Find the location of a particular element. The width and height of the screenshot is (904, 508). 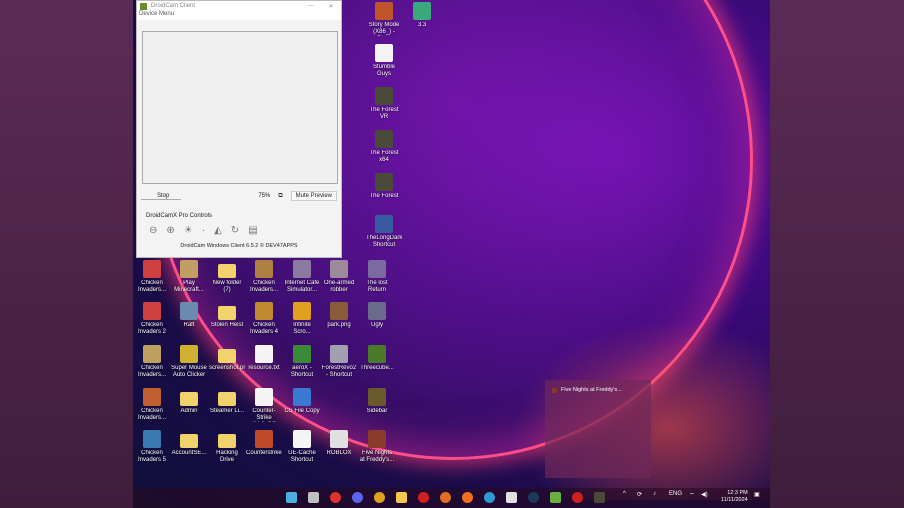

zoom-out-icon: ⊖ is located at coordinates (153, 230).